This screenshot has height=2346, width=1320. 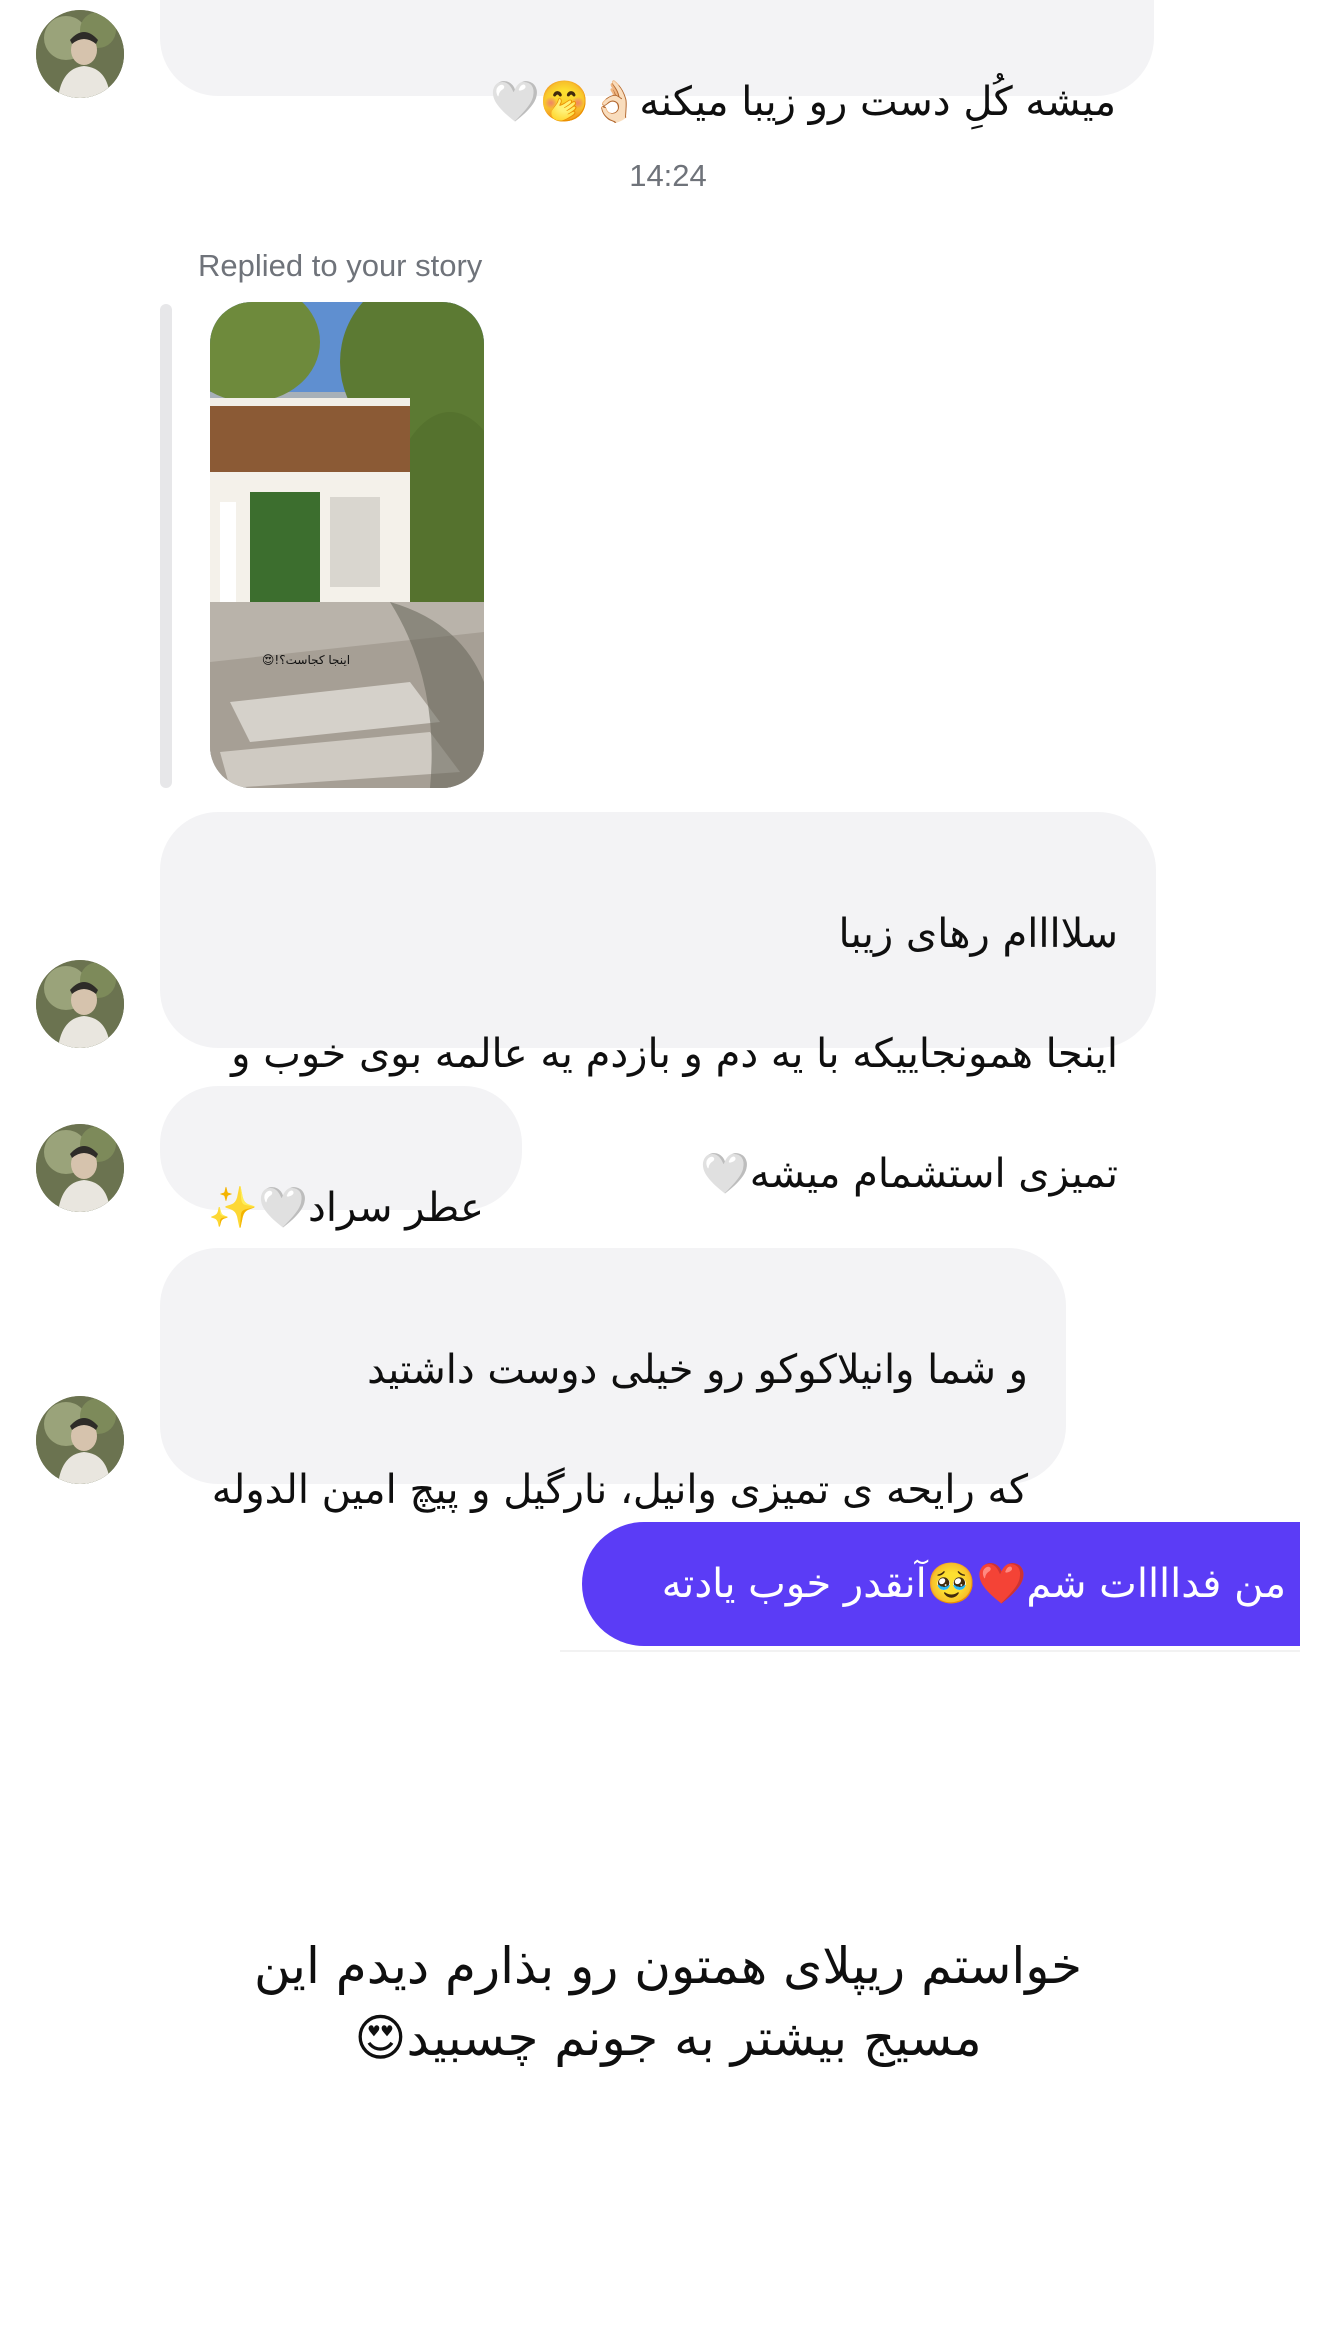 I want to click on outgoing-message-text: من فداااات شم❤️🥹آنقدر خوب یادته, so click(x=973, y=1584).